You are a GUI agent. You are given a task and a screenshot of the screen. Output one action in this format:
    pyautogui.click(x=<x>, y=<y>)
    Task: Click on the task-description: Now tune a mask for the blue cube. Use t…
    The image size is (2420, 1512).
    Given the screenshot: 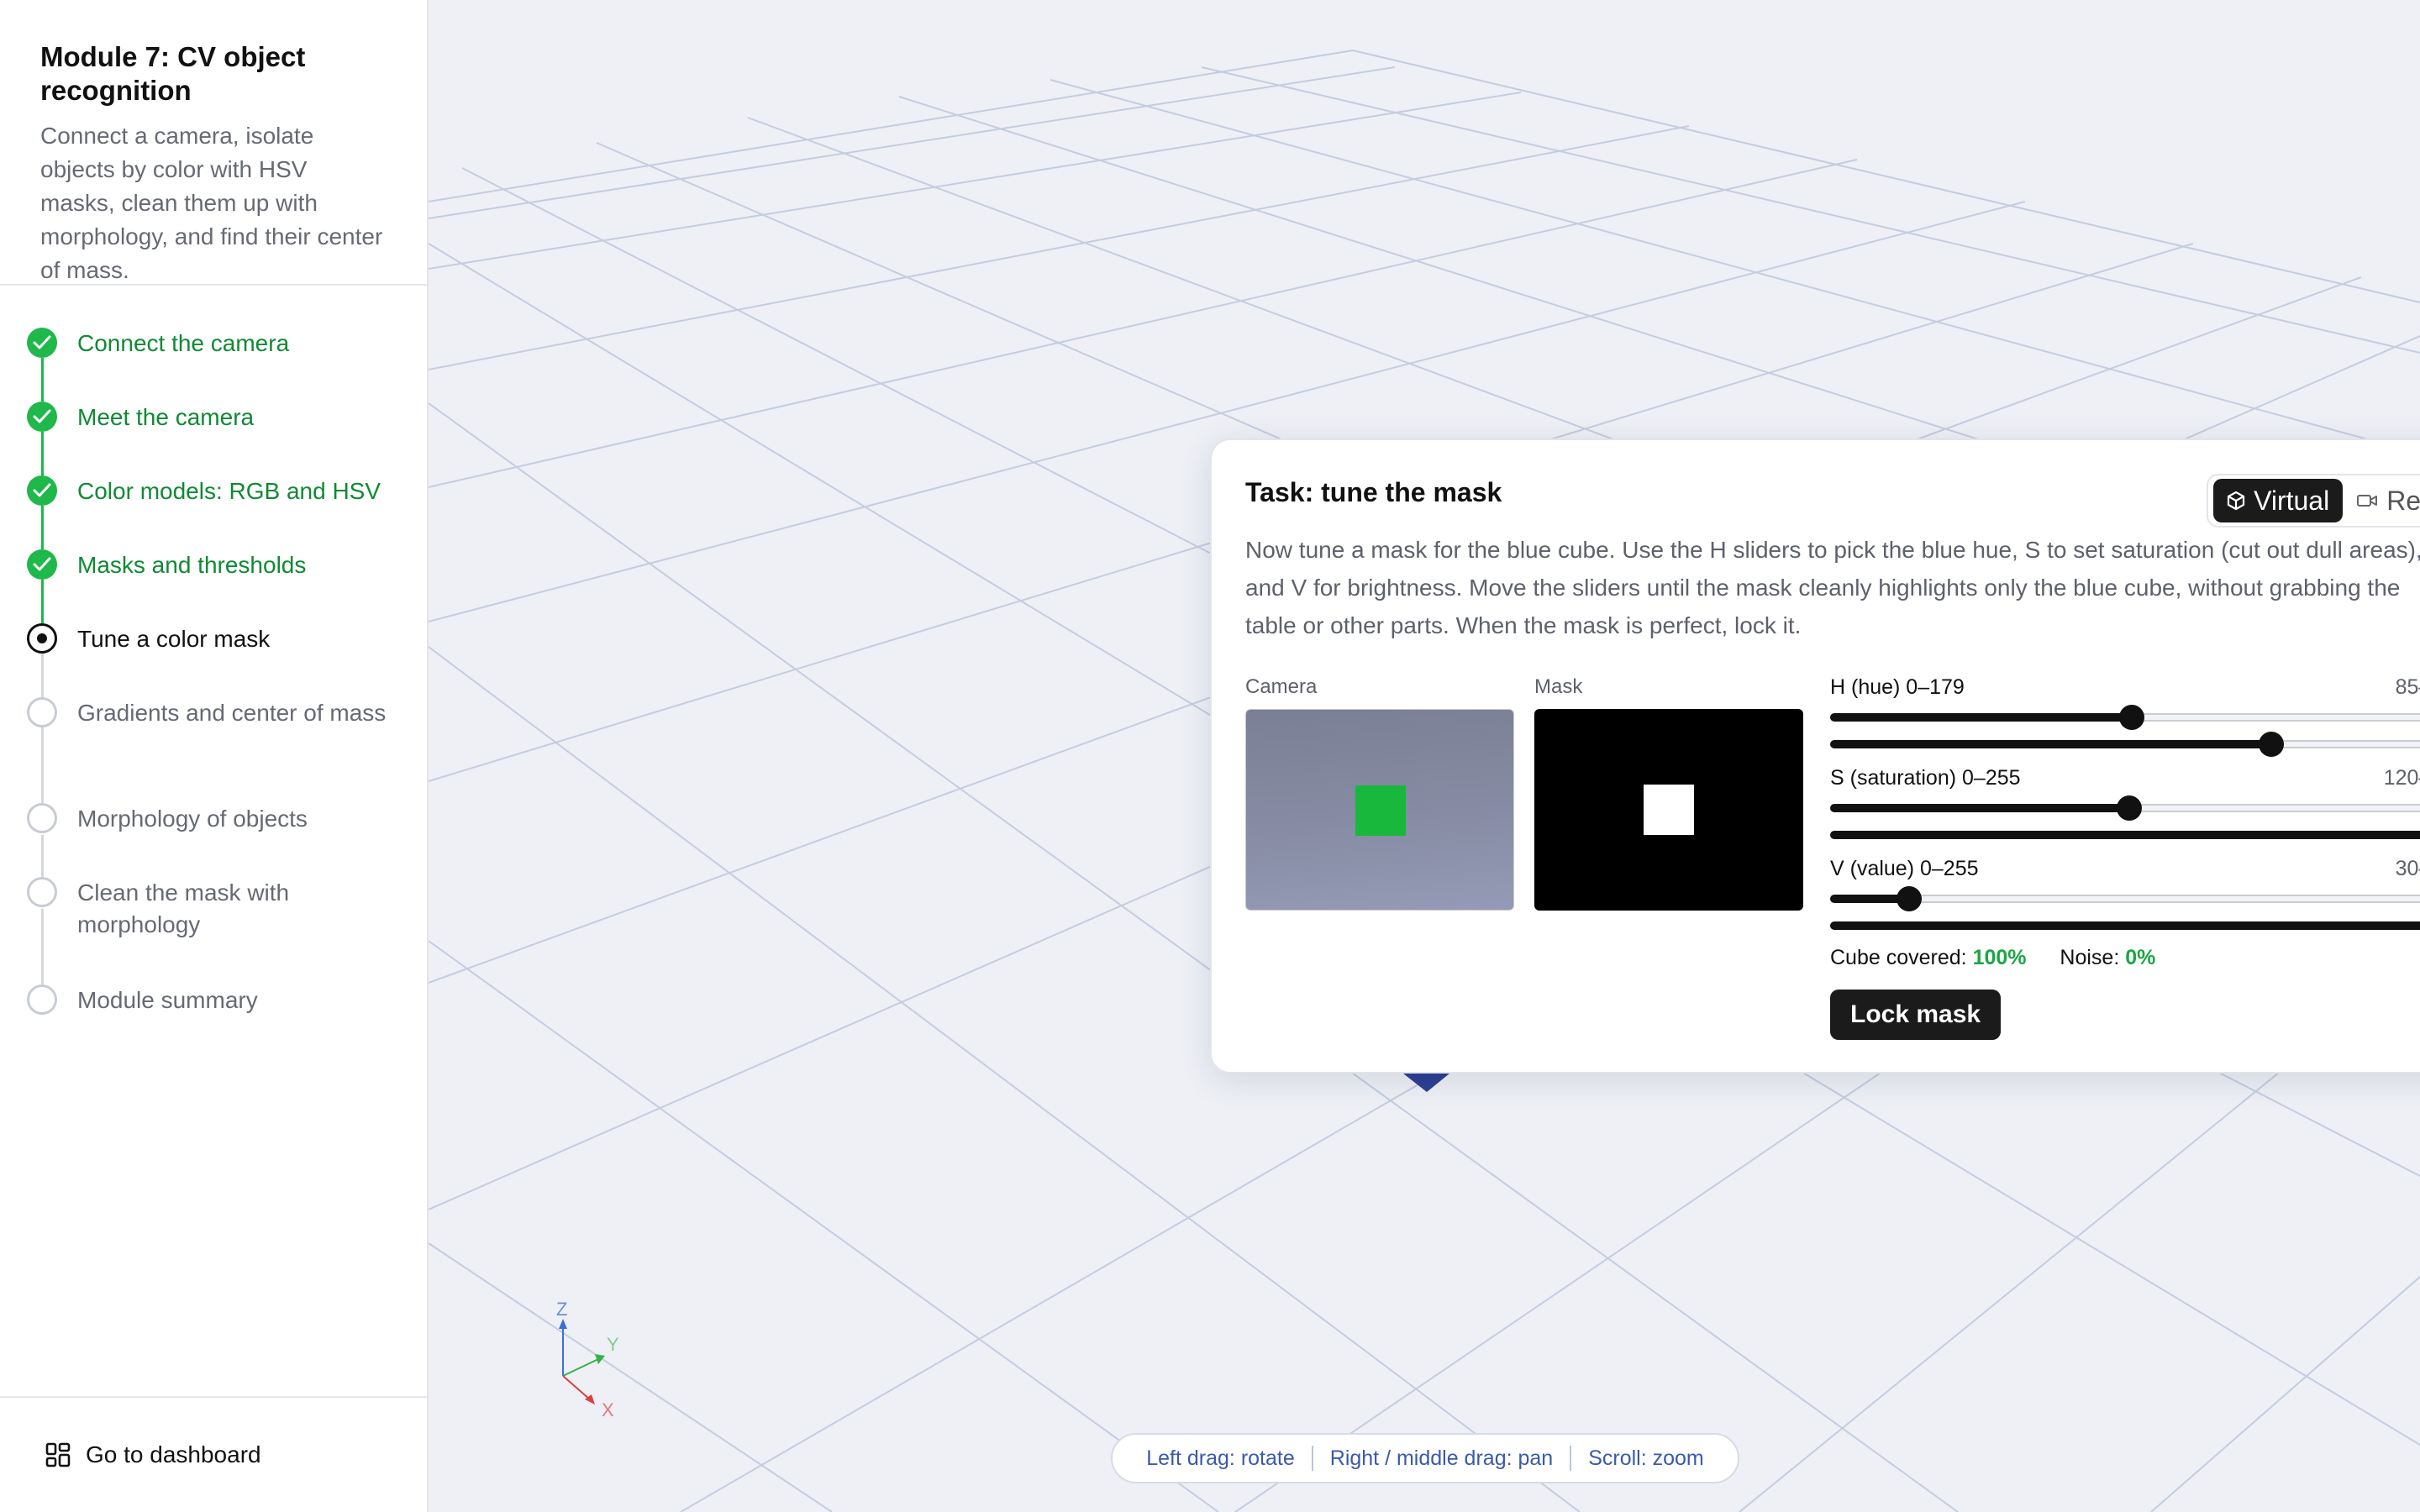 What is the action you would take?
    pyautogui.click(x=1832, y=587)
    